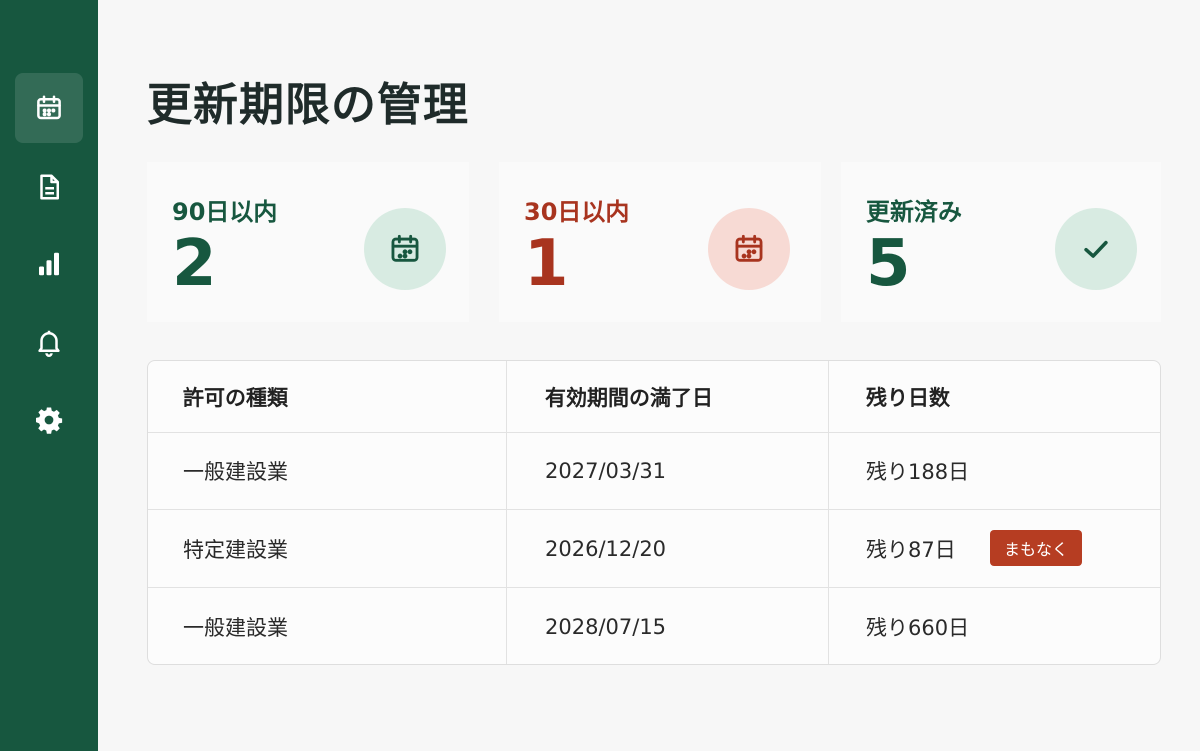 The image size is (1200, 751). Describe the element at coordinates (914, 212) in the screenshot. I see `stat-label: 更新済み` at that location.